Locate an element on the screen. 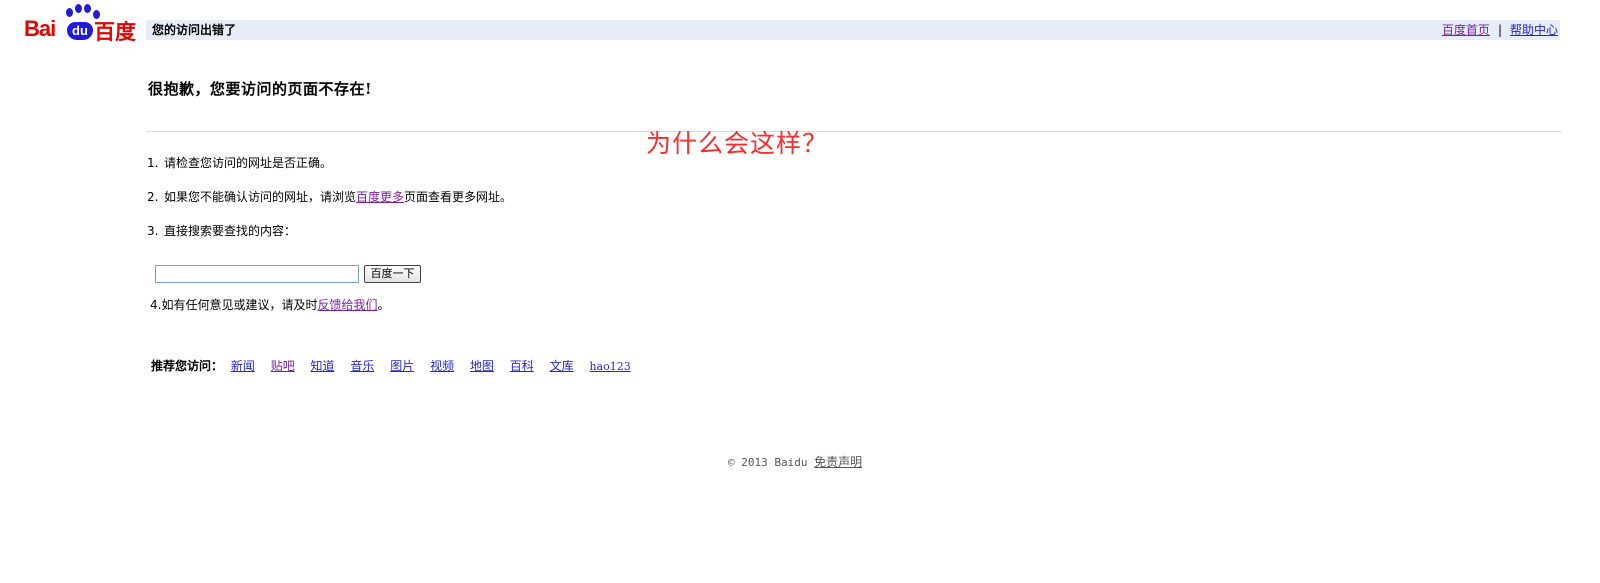 This screenshot has width=1600, height=583. recommend-label: 推荐您访问： is located at coordinates (187, 366).